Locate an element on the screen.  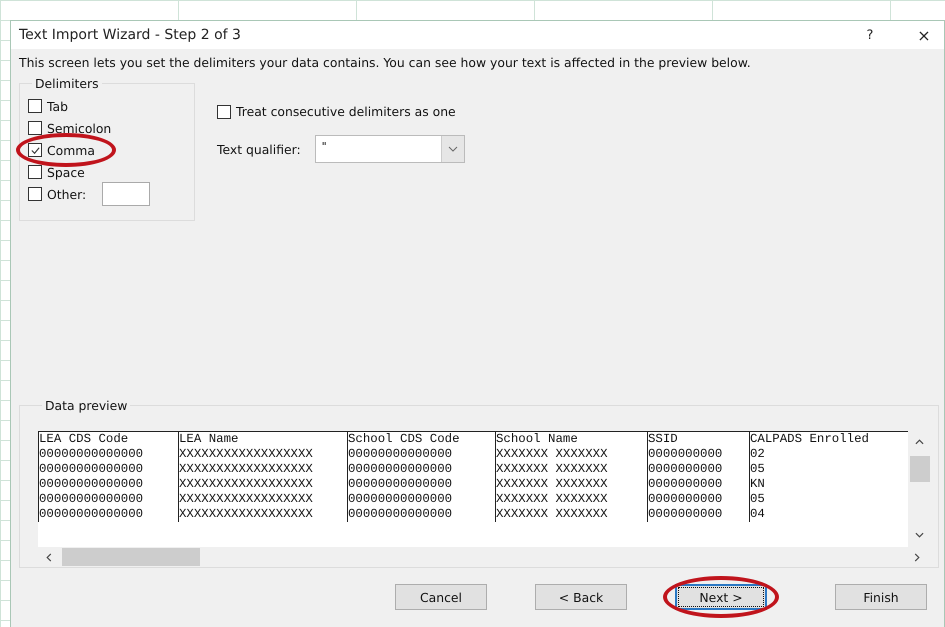
dialog-button: < Back is located at coordinates (581, 597).